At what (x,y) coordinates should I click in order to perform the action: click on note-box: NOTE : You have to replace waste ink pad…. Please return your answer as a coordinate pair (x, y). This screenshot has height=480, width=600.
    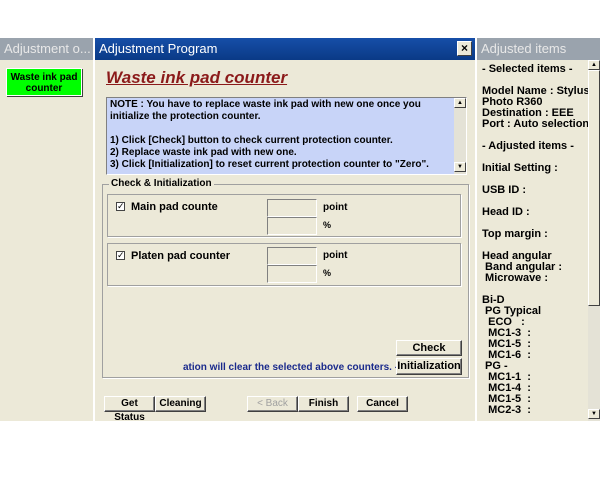
    Looking at the image, I should click on (286, 136).